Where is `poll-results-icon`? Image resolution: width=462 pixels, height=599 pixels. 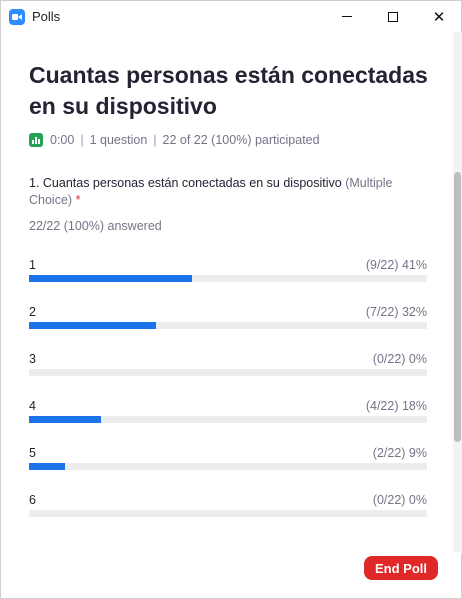
poll-results-icon is located at coordinates (36, 140).